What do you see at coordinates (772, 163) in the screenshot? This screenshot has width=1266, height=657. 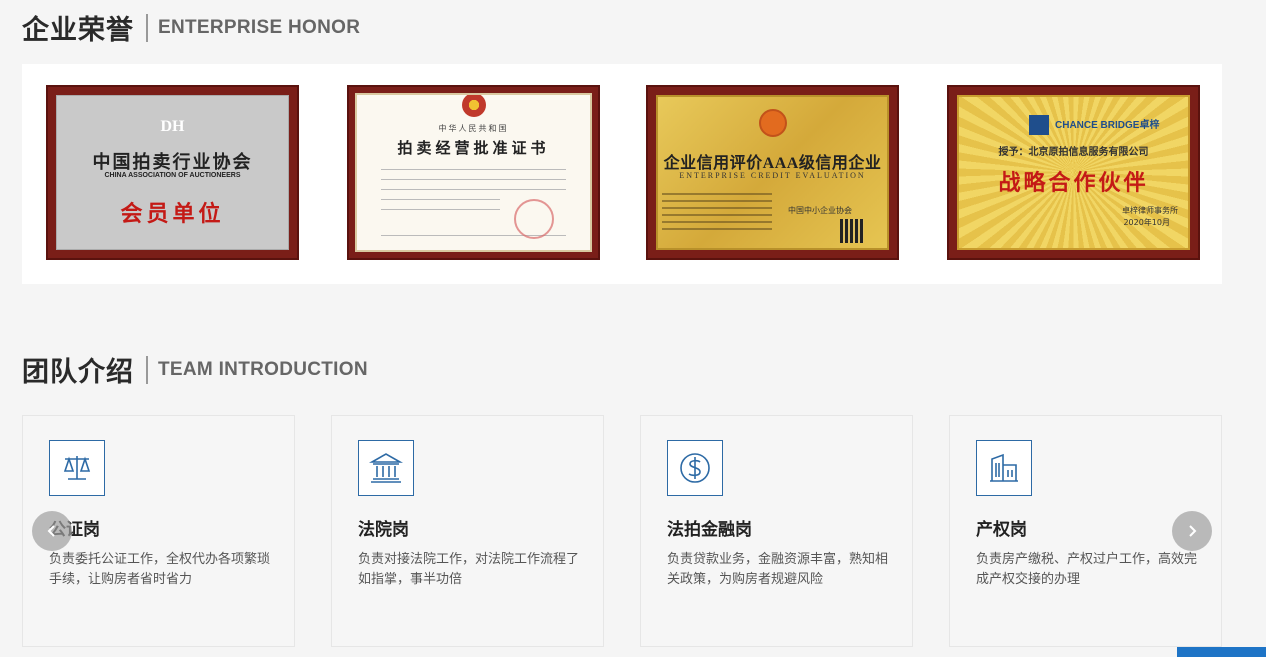 I see `cert-title: 企业信用评价AAA级信用企业` at bounding box center [772, 163].